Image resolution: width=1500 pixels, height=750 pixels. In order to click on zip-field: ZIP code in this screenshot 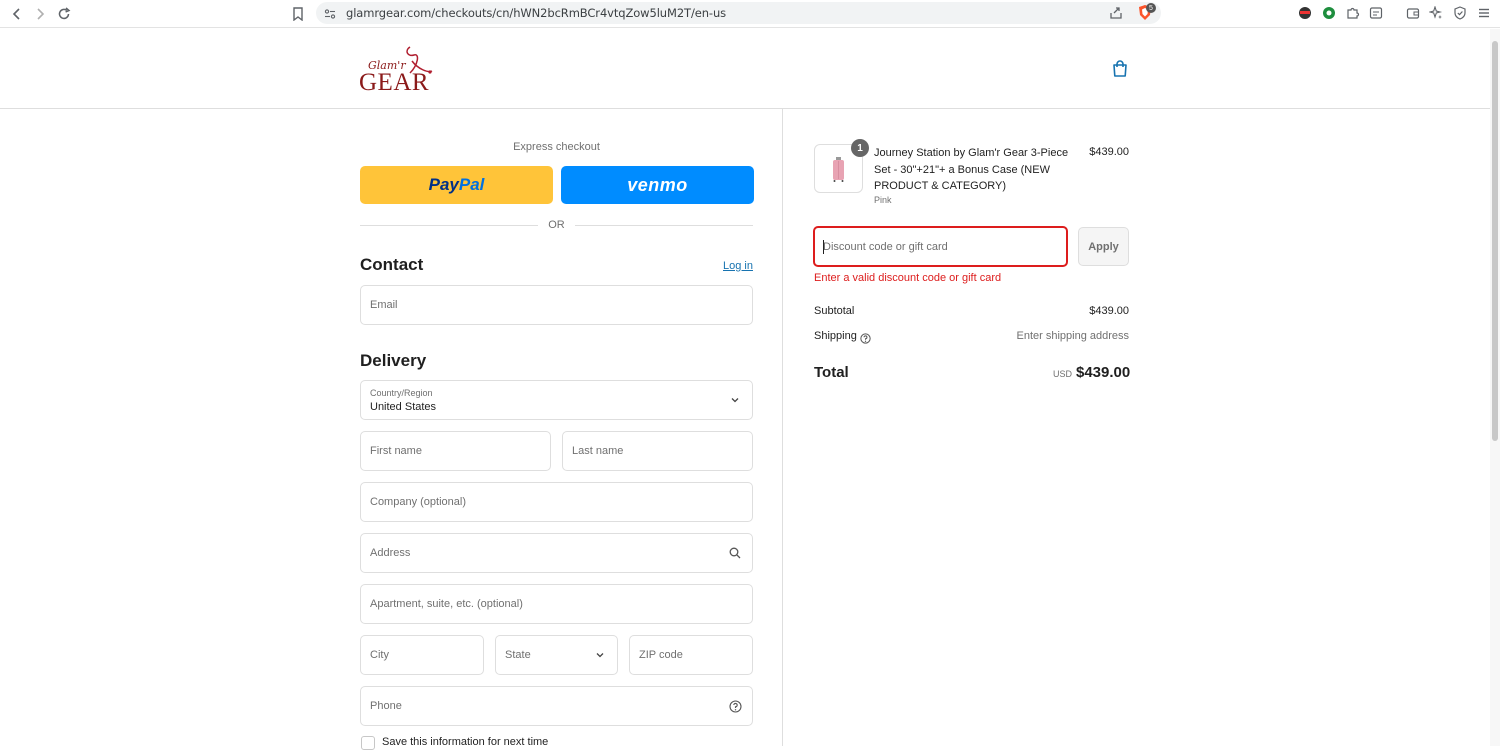, I will do `click(691, 655)`.